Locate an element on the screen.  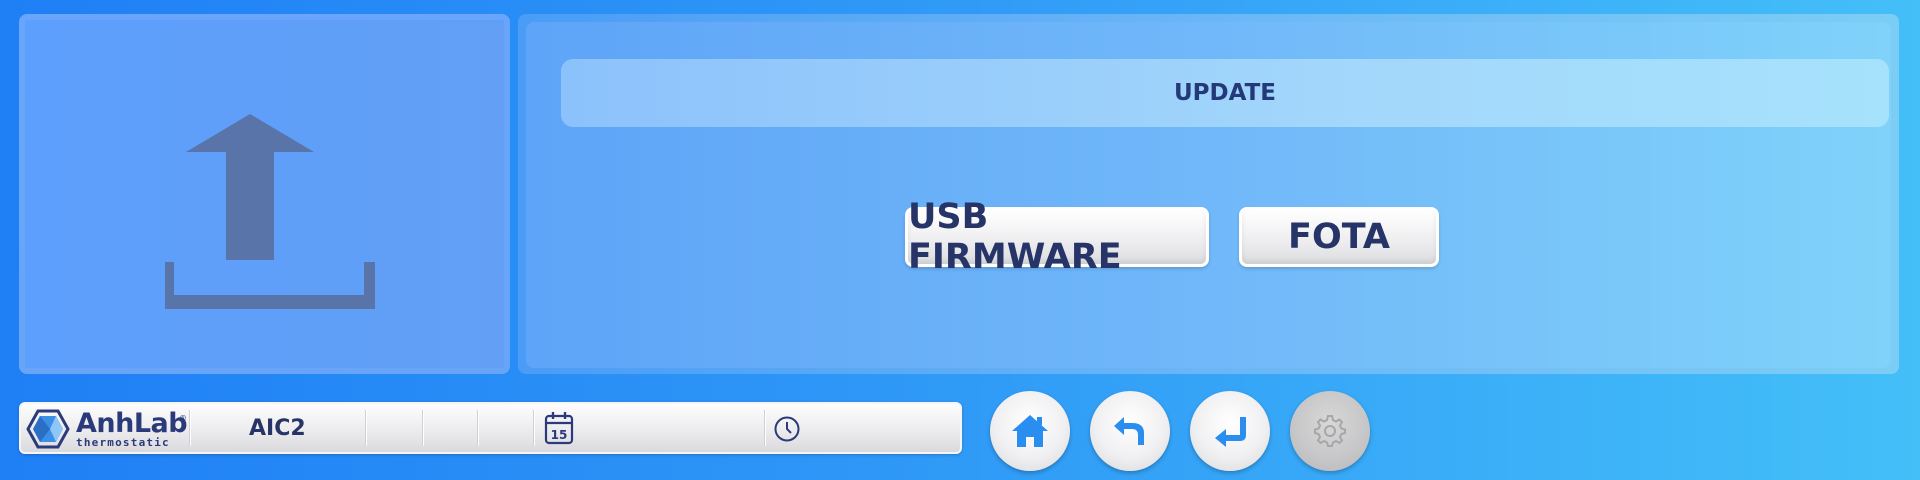
home-icon is located at coordinates (1030, 431).